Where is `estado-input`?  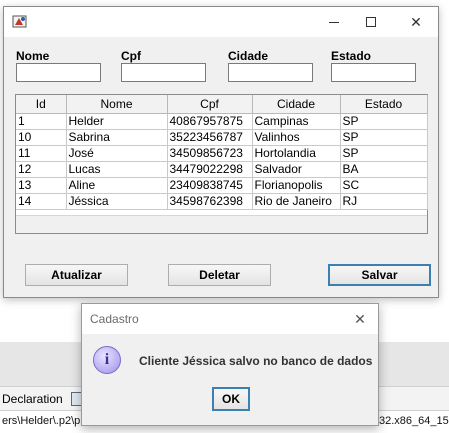
estado-input is located at coordinates (373, 72).